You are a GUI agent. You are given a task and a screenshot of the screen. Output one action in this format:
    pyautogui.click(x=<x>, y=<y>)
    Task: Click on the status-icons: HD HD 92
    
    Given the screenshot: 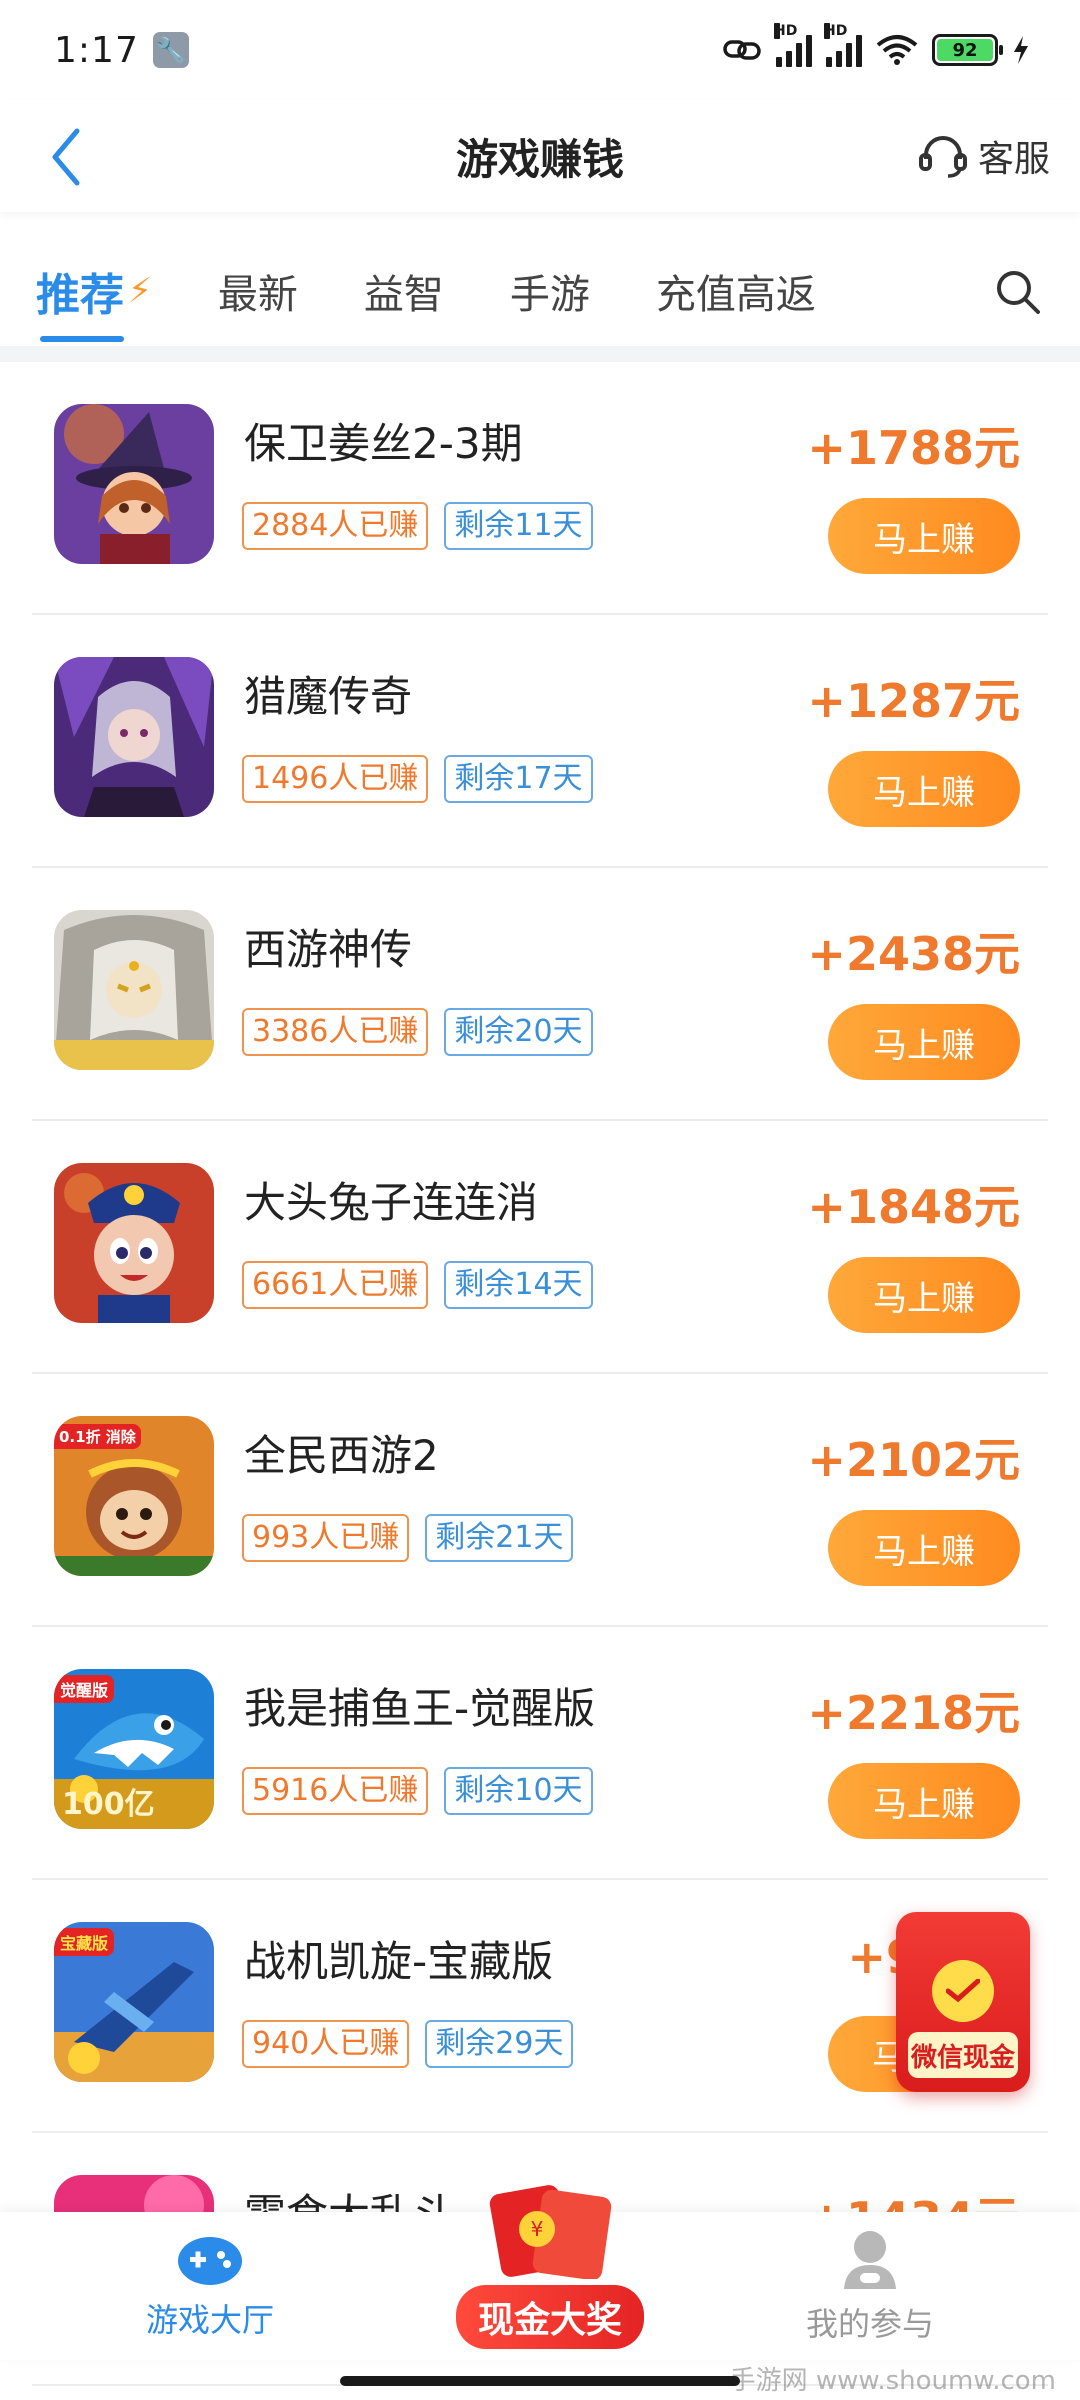 What is the action you would take?
    pyautogui.click(x=876, y=45)
    